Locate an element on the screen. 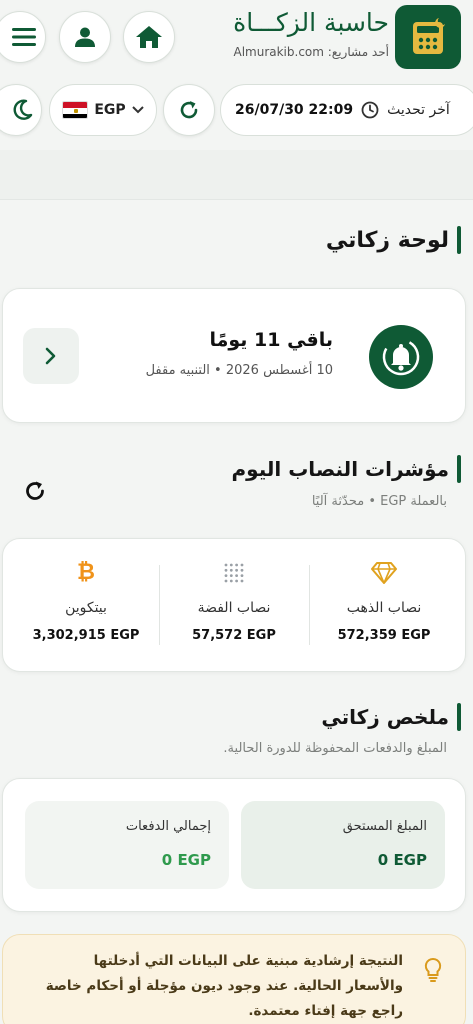 This screenshot has width=473, height=1024. reminder-open-button is located at coordinates (51, 356).